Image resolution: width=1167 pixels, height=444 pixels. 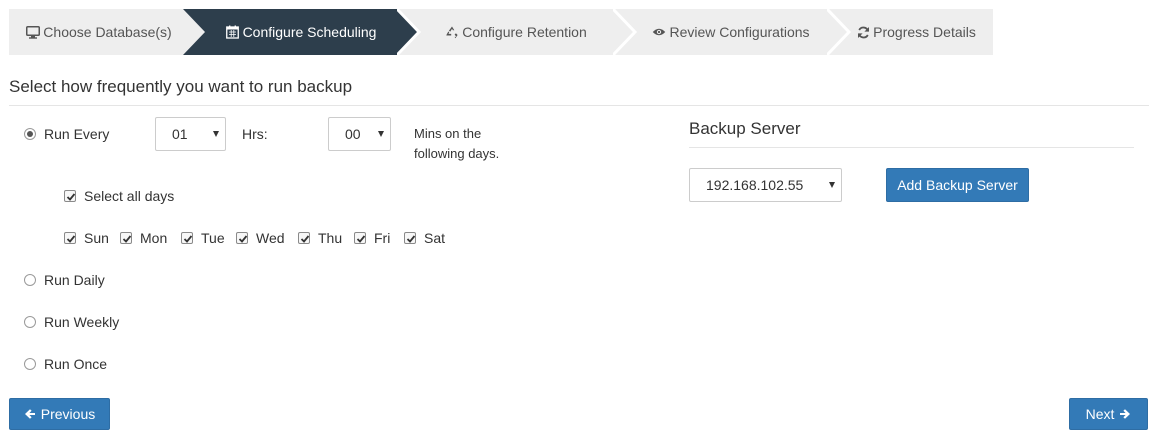 I want to click on day-checkbox-sat, so click(x=410, y=238).